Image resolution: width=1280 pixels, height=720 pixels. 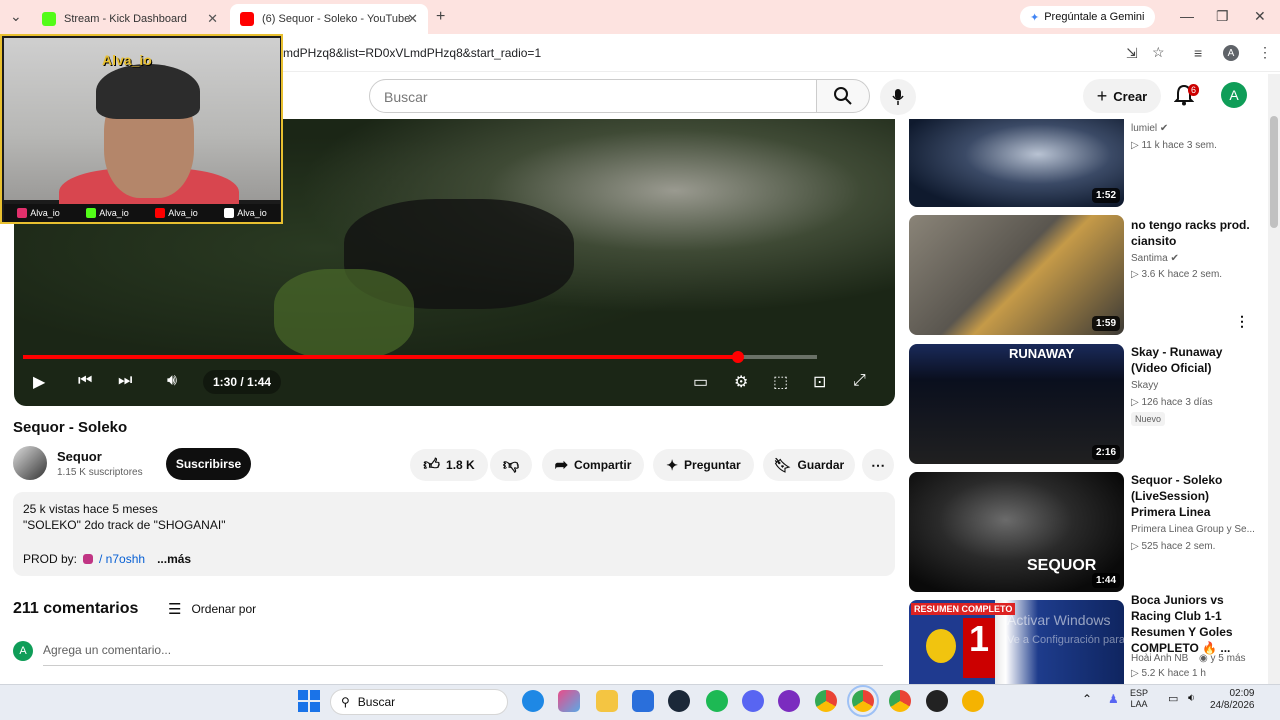 I want to click on producer-handle-link: / n7oshh, so click(x=122, y=559).